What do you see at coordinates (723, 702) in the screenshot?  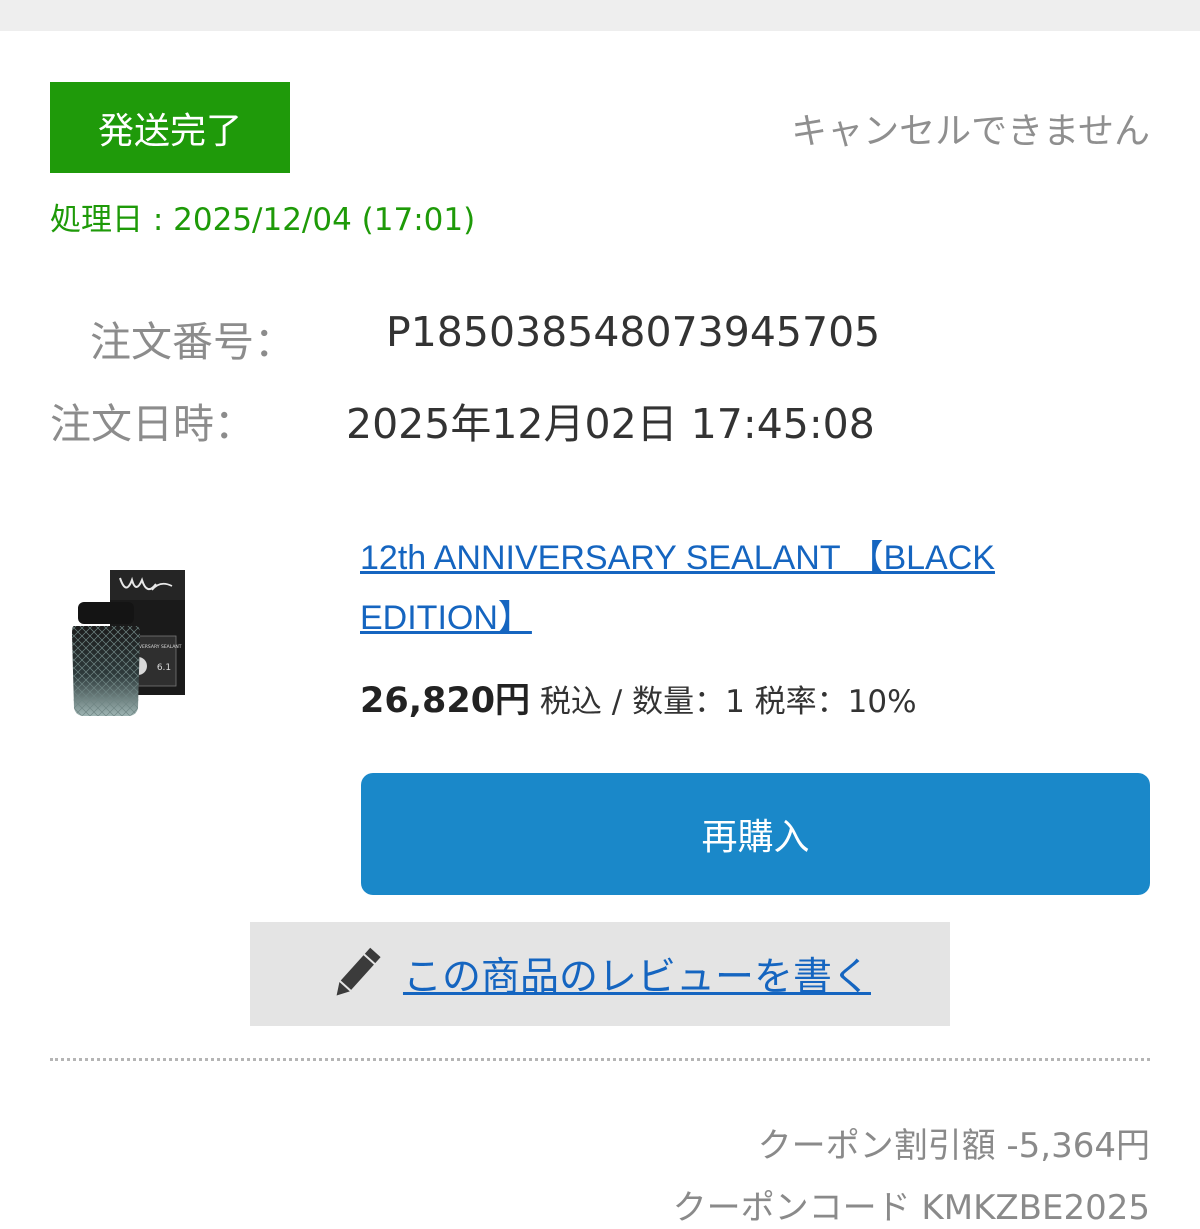 I see `price-details: 税込 / 数量：1 税率：10%` at bounding box center [723, 702].